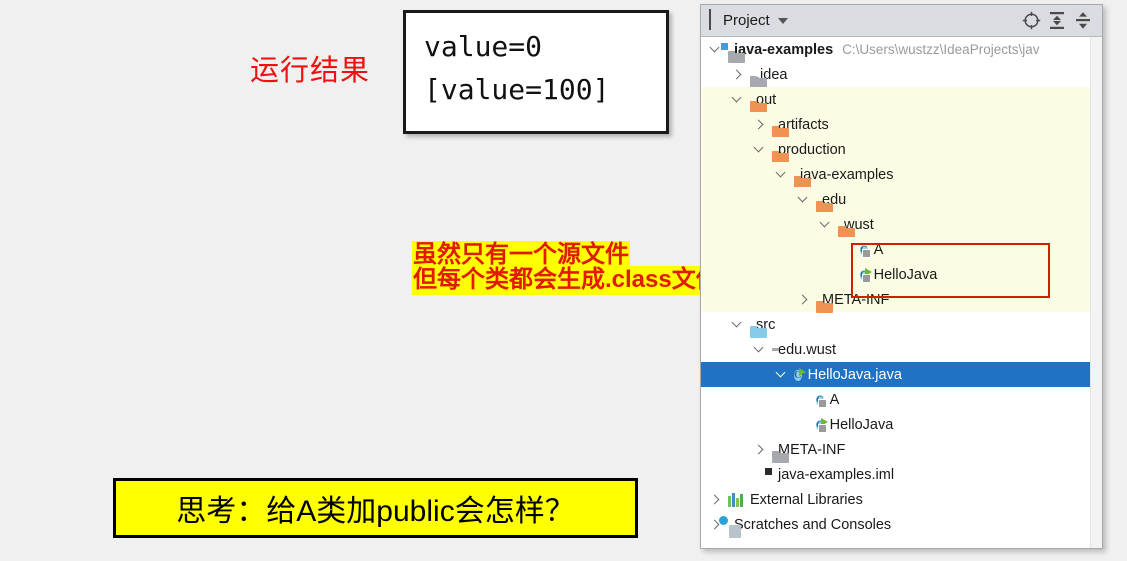 The height and width of the screenshot is (561, 1127). What do you see at coordinates (517, 90) in the screenshot?
I see `output-line-2: [value=100]` at bounding box center [517, 90].